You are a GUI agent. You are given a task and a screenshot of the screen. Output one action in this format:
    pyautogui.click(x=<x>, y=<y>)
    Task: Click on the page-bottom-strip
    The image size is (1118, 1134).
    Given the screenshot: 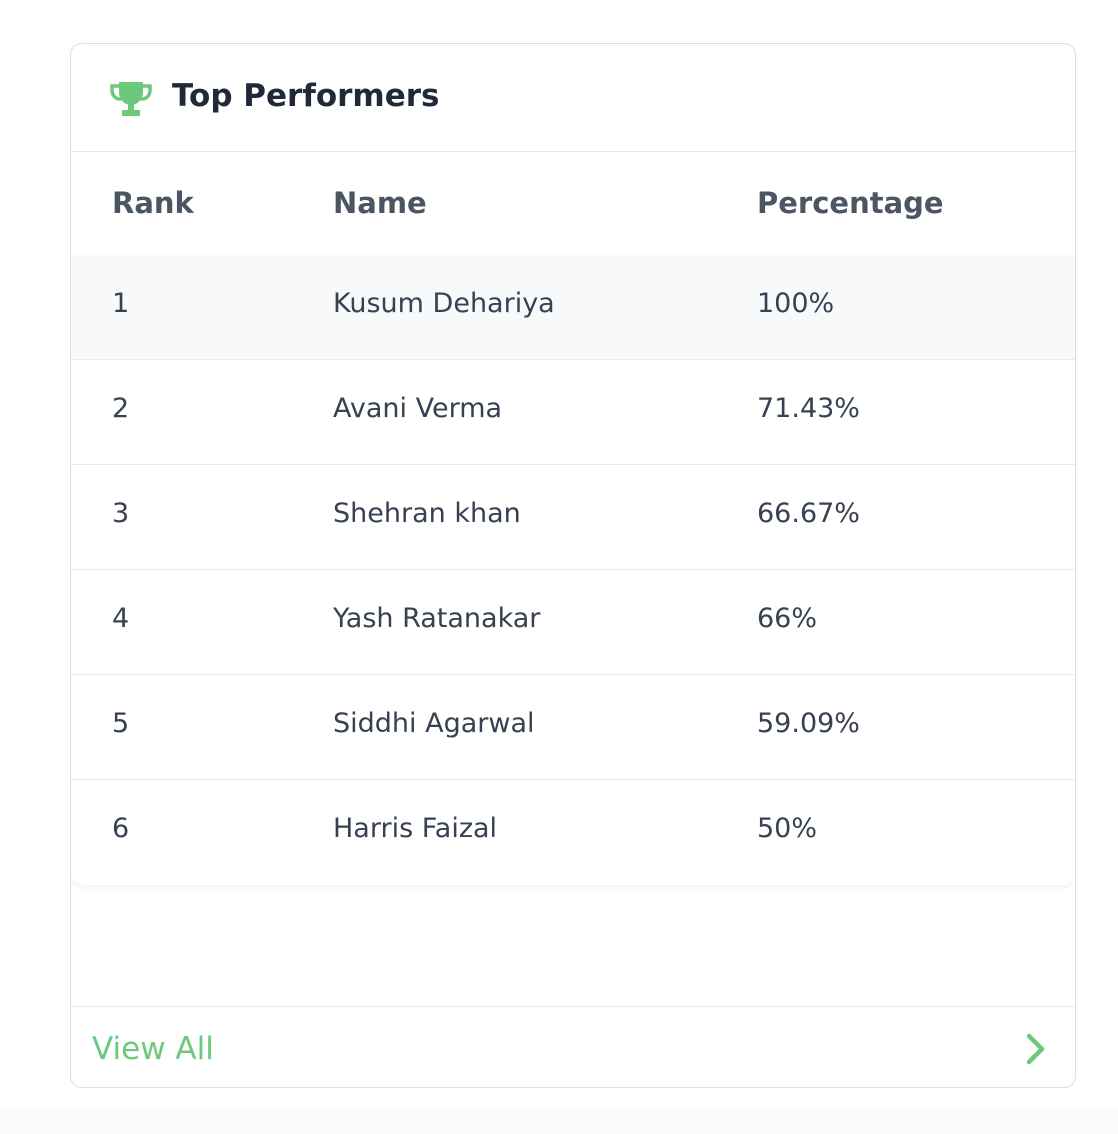 What is the action you would take?
    pyautogui.click(x=559, y=1121)
    